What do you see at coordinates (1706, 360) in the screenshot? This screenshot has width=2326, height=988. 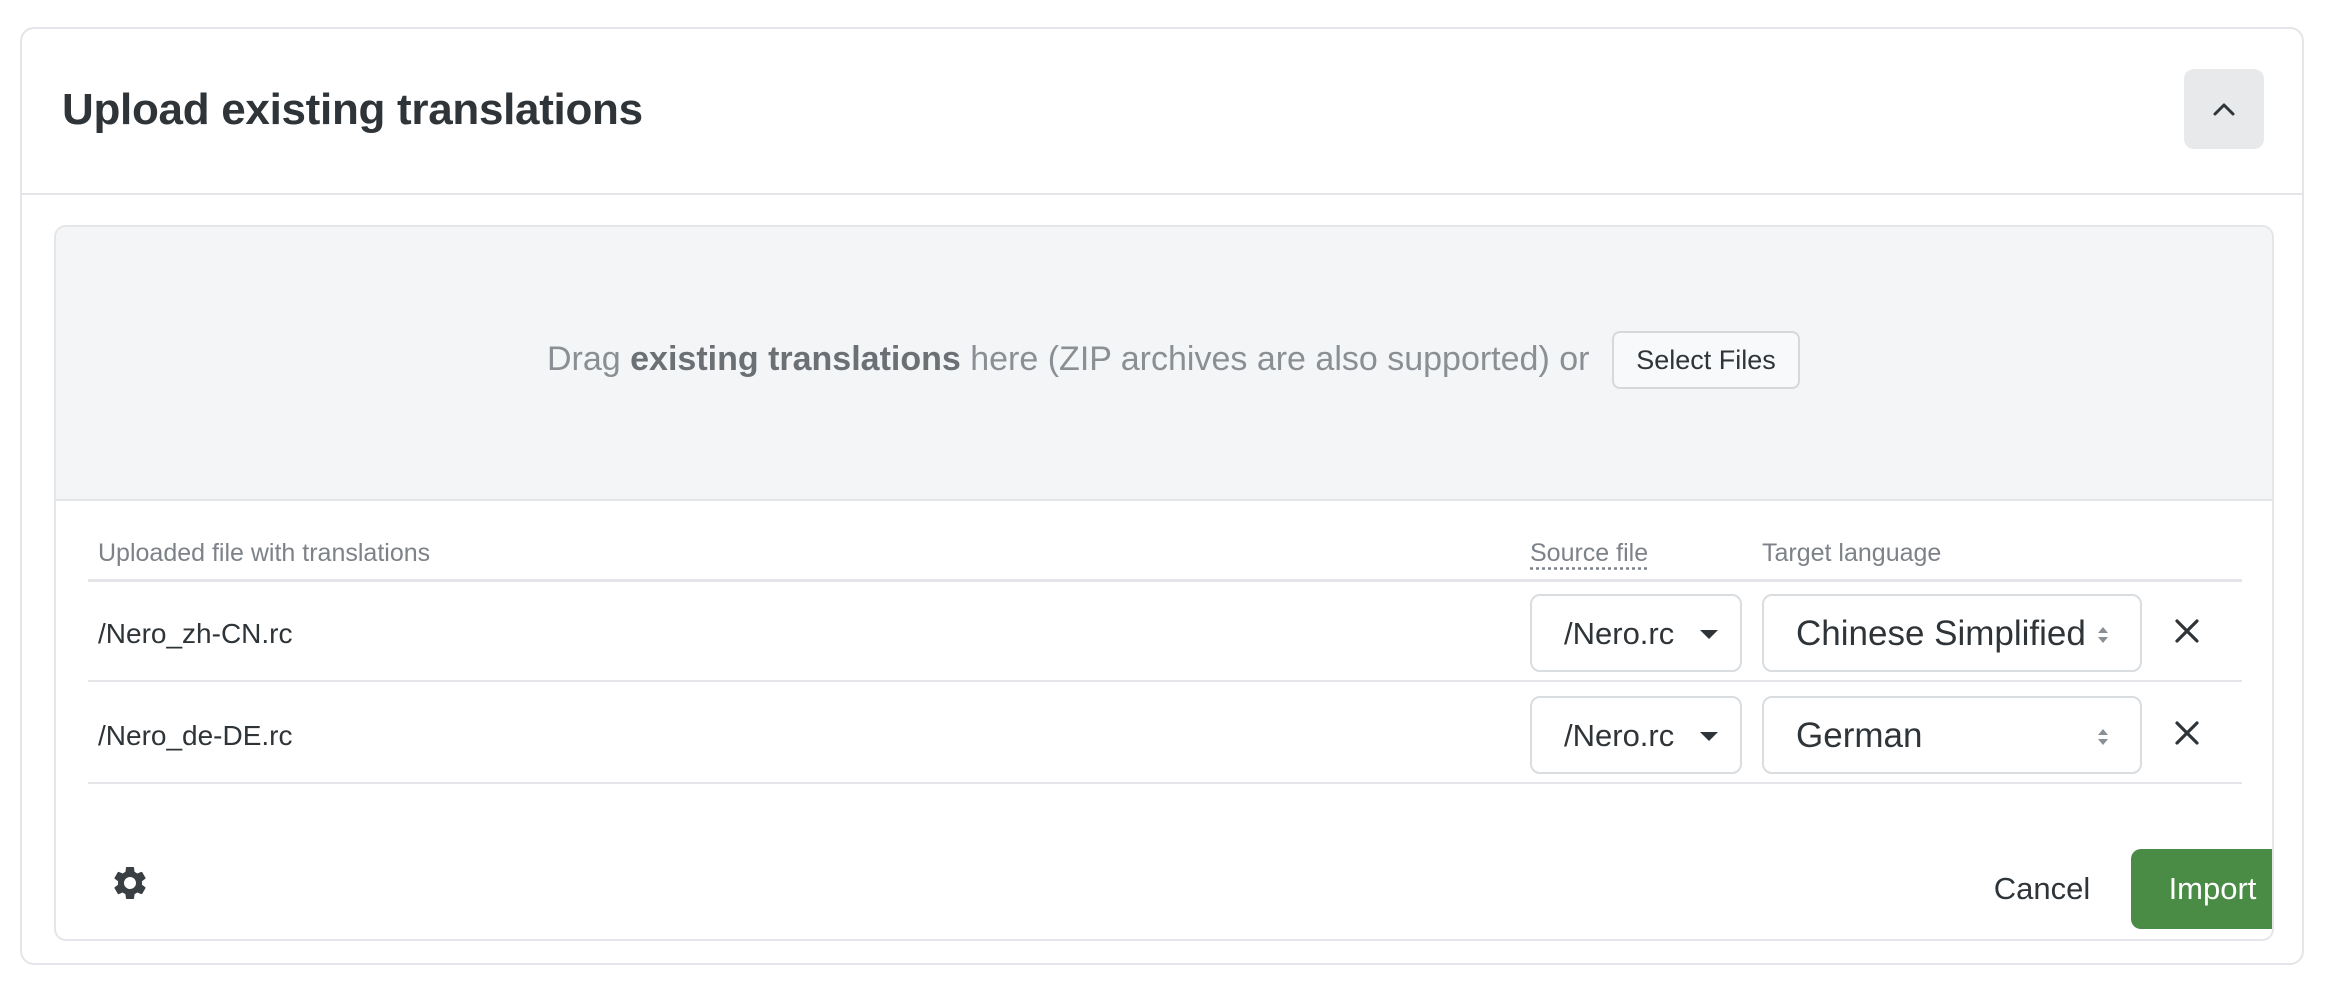 I see `select-files-button: Select Files` at bounding box center [1706, 360].